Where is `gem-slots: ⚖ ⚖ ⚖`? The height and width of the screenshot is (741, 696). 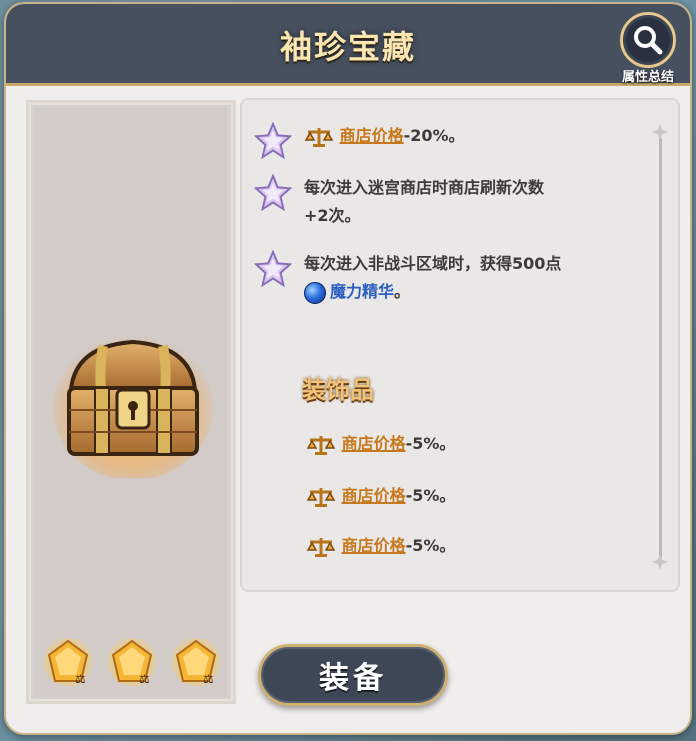
gem-slots: ⚖ ⚖ ⚖ is located at coordinates (133, 664).